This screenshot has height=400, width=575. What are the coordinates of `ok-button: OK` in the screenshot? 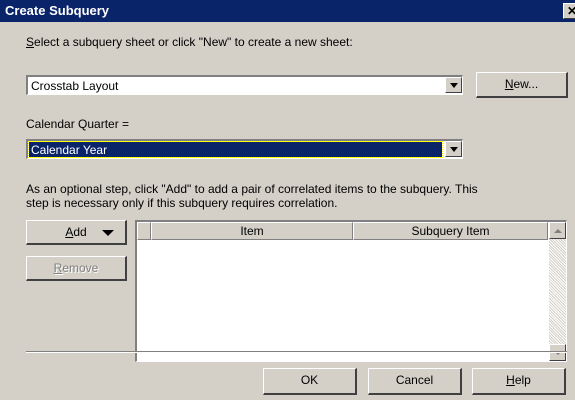 It's located at (310, 381).